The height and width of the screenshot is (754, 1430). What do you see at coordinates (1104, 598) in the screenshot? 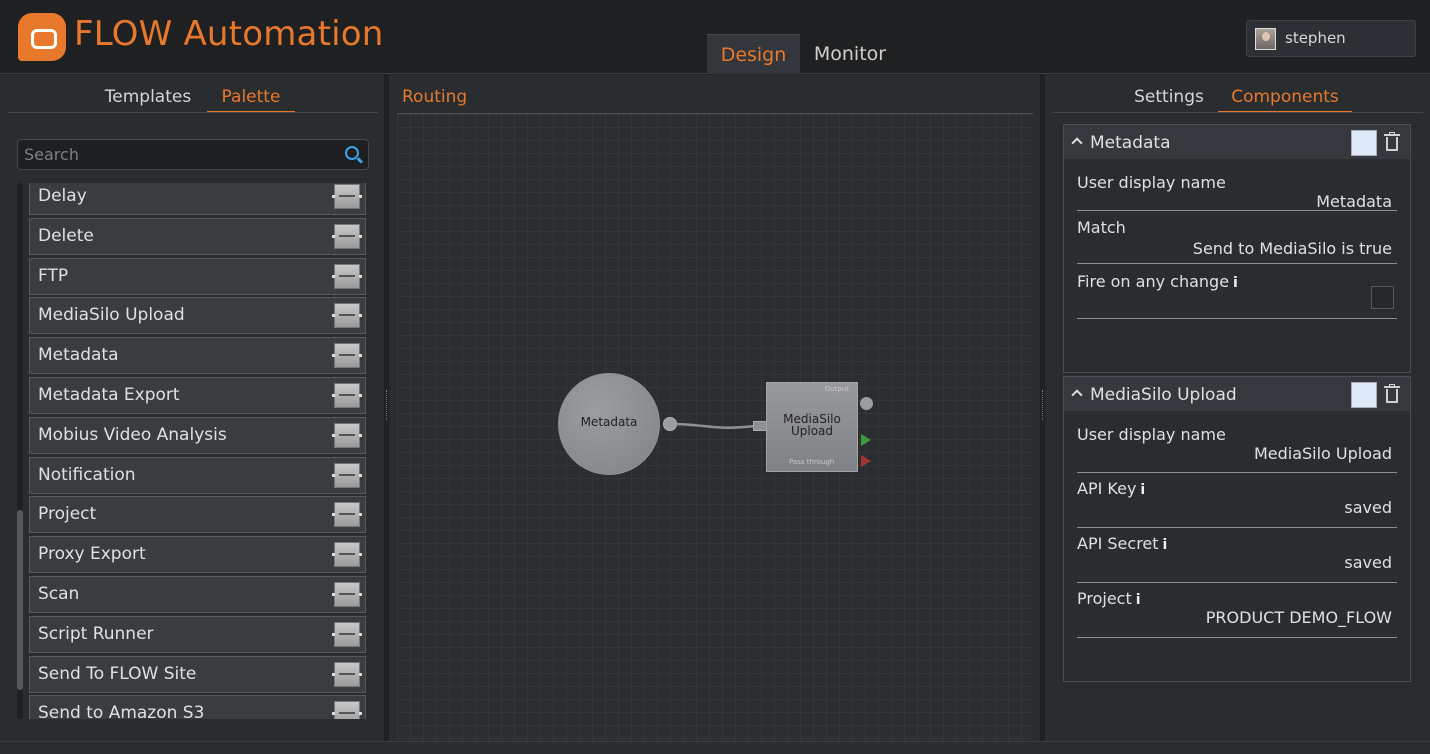
I see `field-label-text: Project` at bounding box center [1104, 598].